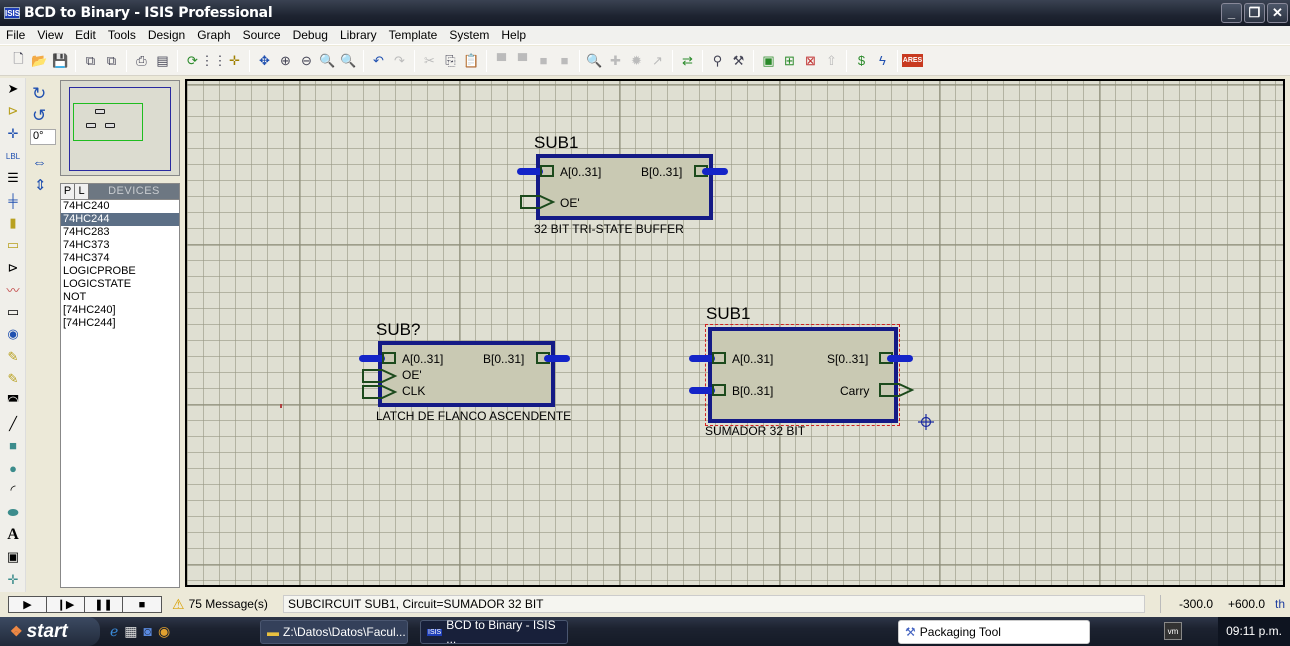 This screenshot has height=646, width=1290. Describe the element at coordinates (543, 60) in the screenshot. I see `block-rotate-icon: ■` at that location.